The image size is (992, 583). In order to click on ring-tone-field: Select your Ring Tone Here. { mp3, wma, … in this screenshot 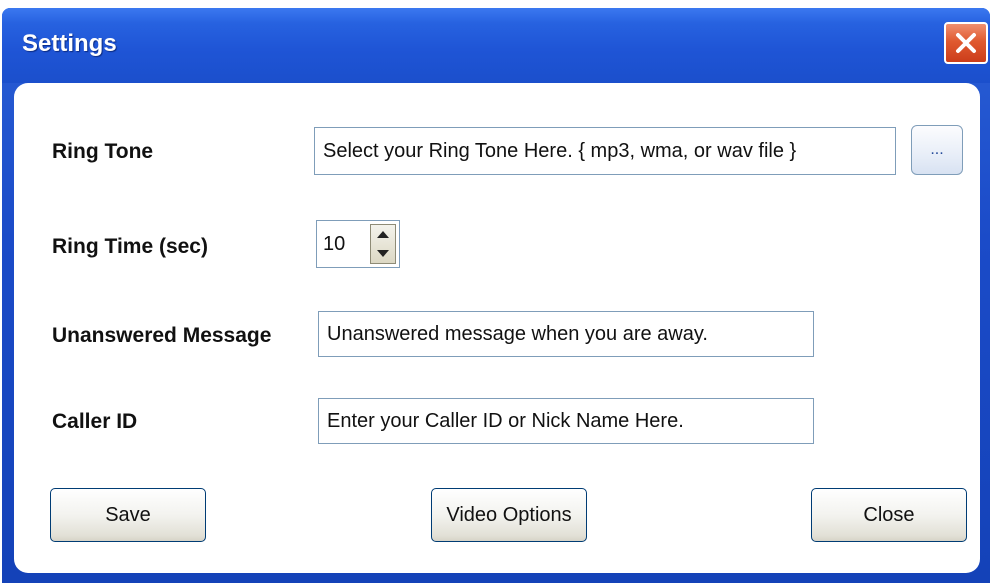, I will do `click(605, 151)`.